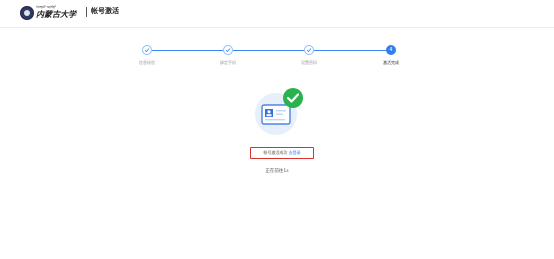 This screenshot has width=554, height=259. I want to click on title-divider, so click(86, 12).